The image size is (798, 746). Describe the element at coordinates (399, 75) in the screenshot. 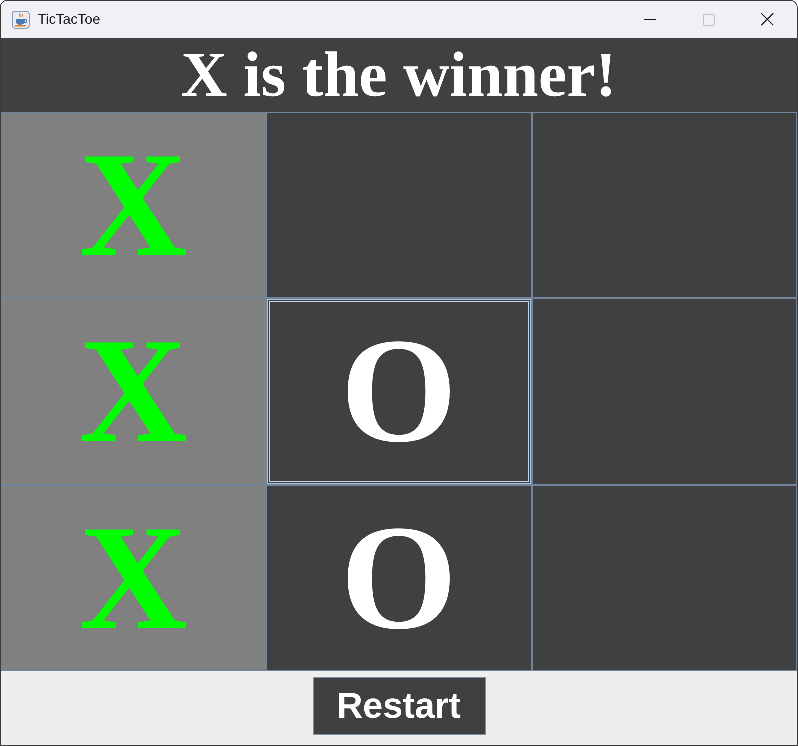

I see `status-banner: X is the winner!` at that location.